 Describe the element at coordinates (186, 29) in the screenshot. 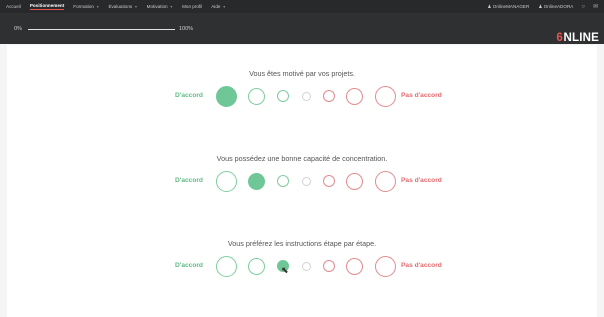

I see `progress-end-label: 100%` at that location.